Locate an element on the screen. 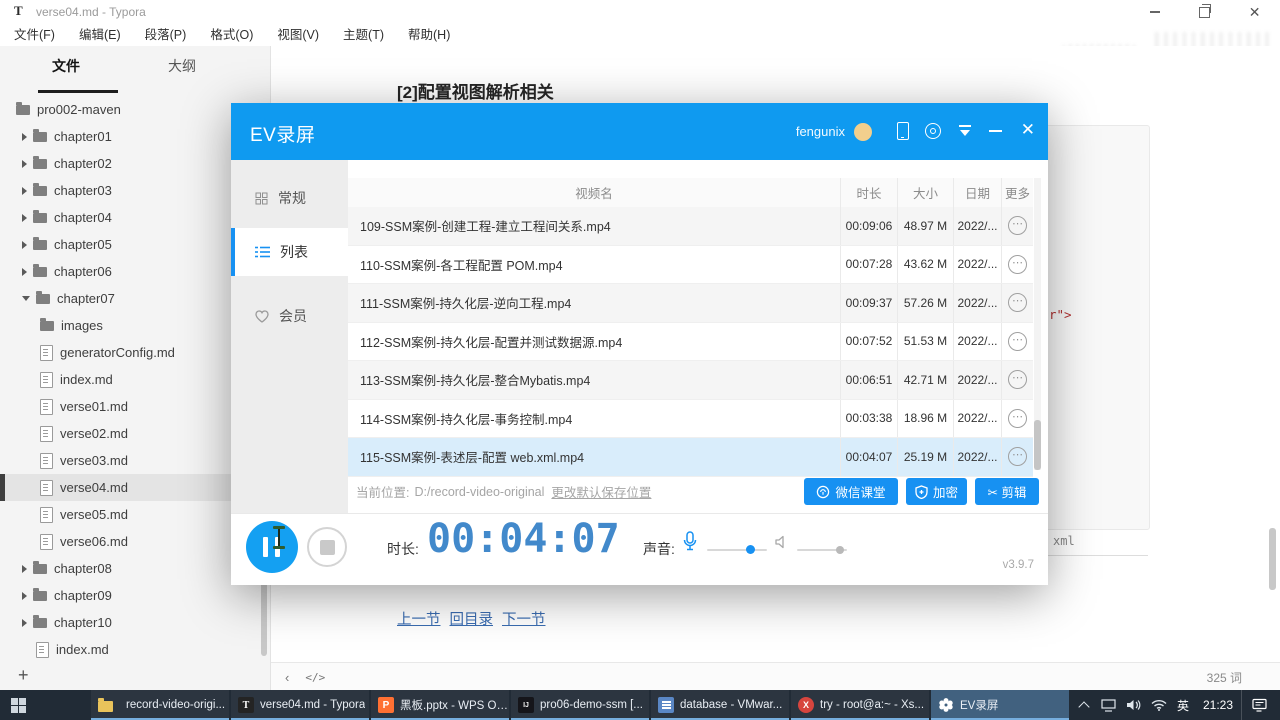 This screenshot has width=1280, height=720. microphone-icon is located at coordinates (690, 543).